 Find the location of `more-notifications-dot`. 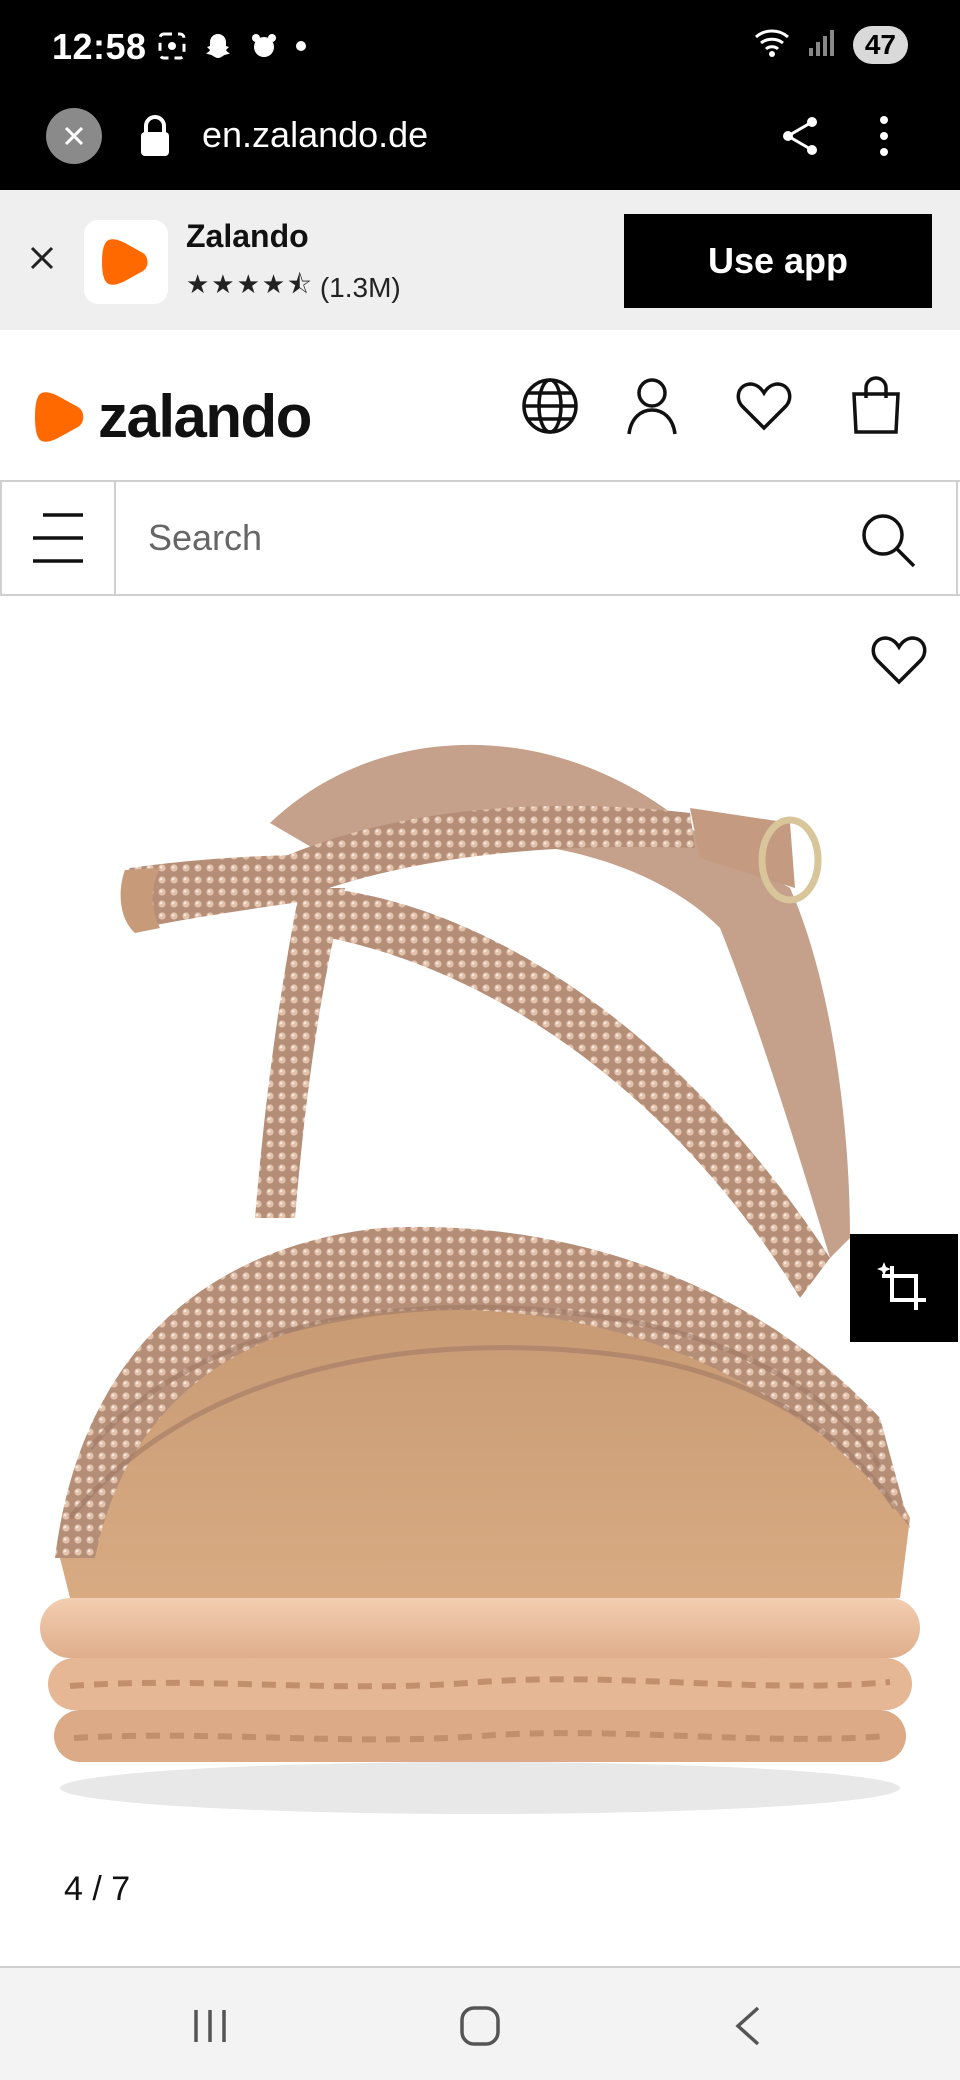

more-notifications-dot is located at coordinates (301, 48).